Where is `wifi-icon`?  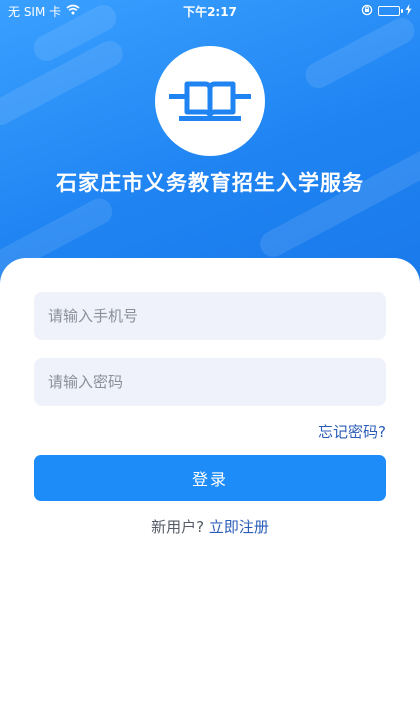 wifi-icon is located at coordinates (73, 11).